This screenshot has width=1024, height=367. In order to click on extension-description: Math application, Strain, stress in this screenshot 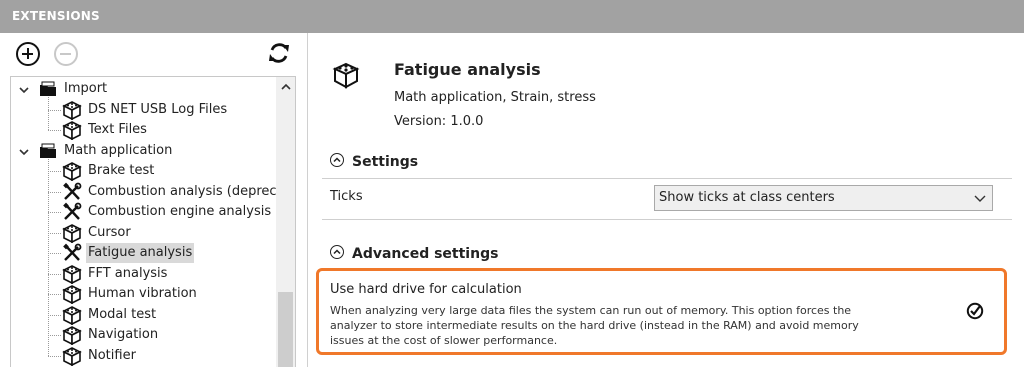, I will do `click(495, 97)`.